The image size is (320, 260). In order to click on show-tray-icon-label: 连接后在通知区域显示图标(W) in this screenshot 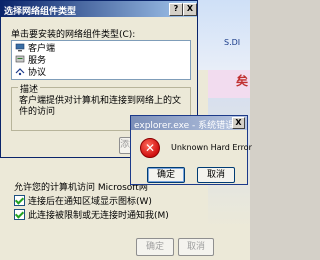, I will do `click(90, 202)`.